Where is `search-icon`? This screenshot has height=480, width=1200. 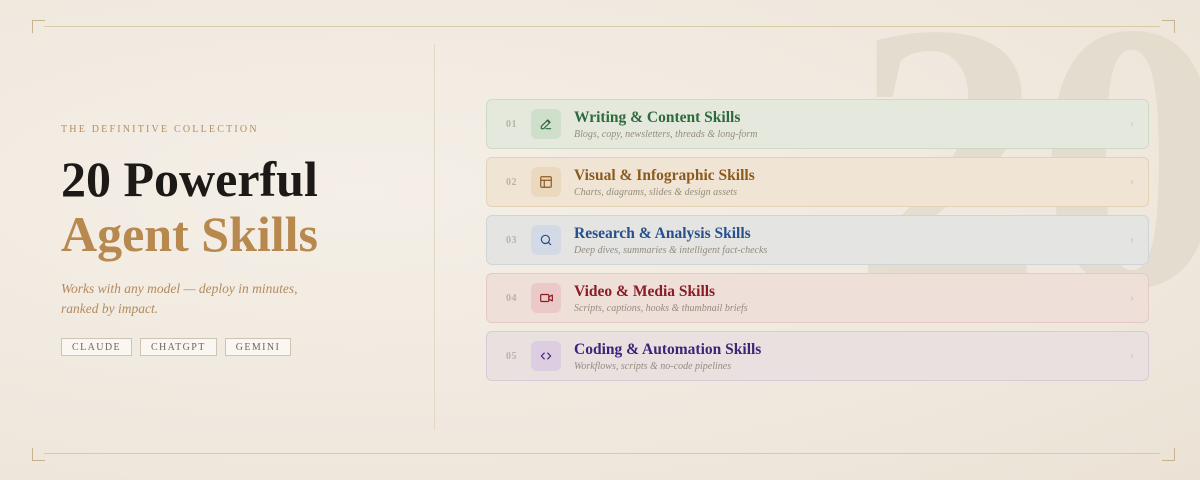
search-icon is located at coordinates (546, 240).